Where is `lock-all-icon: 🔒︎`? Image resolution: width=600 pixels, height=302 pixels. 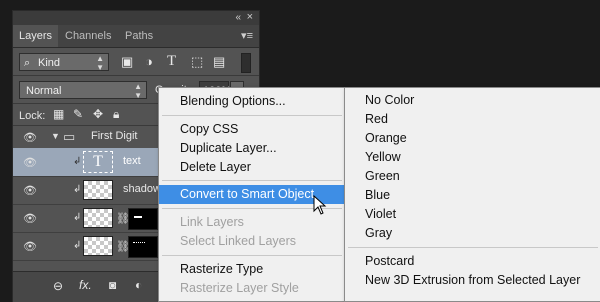 lock-all-icon: 🔒︎ is located at coordinates (116, 114).